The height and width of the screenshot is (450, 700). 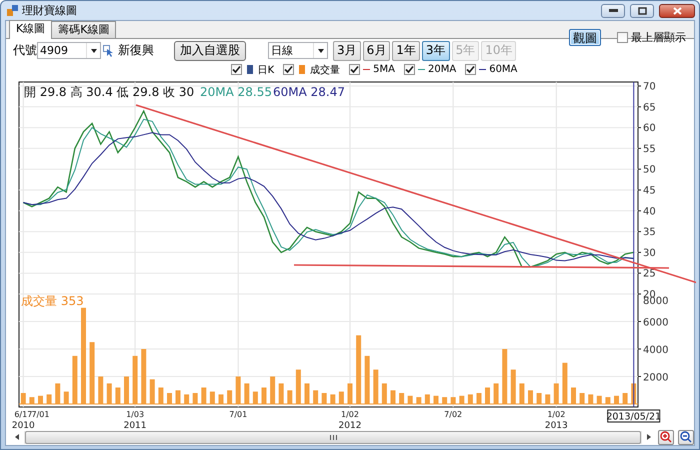 I want to click on legend-label: 20MA, so click(x=442, y=69).